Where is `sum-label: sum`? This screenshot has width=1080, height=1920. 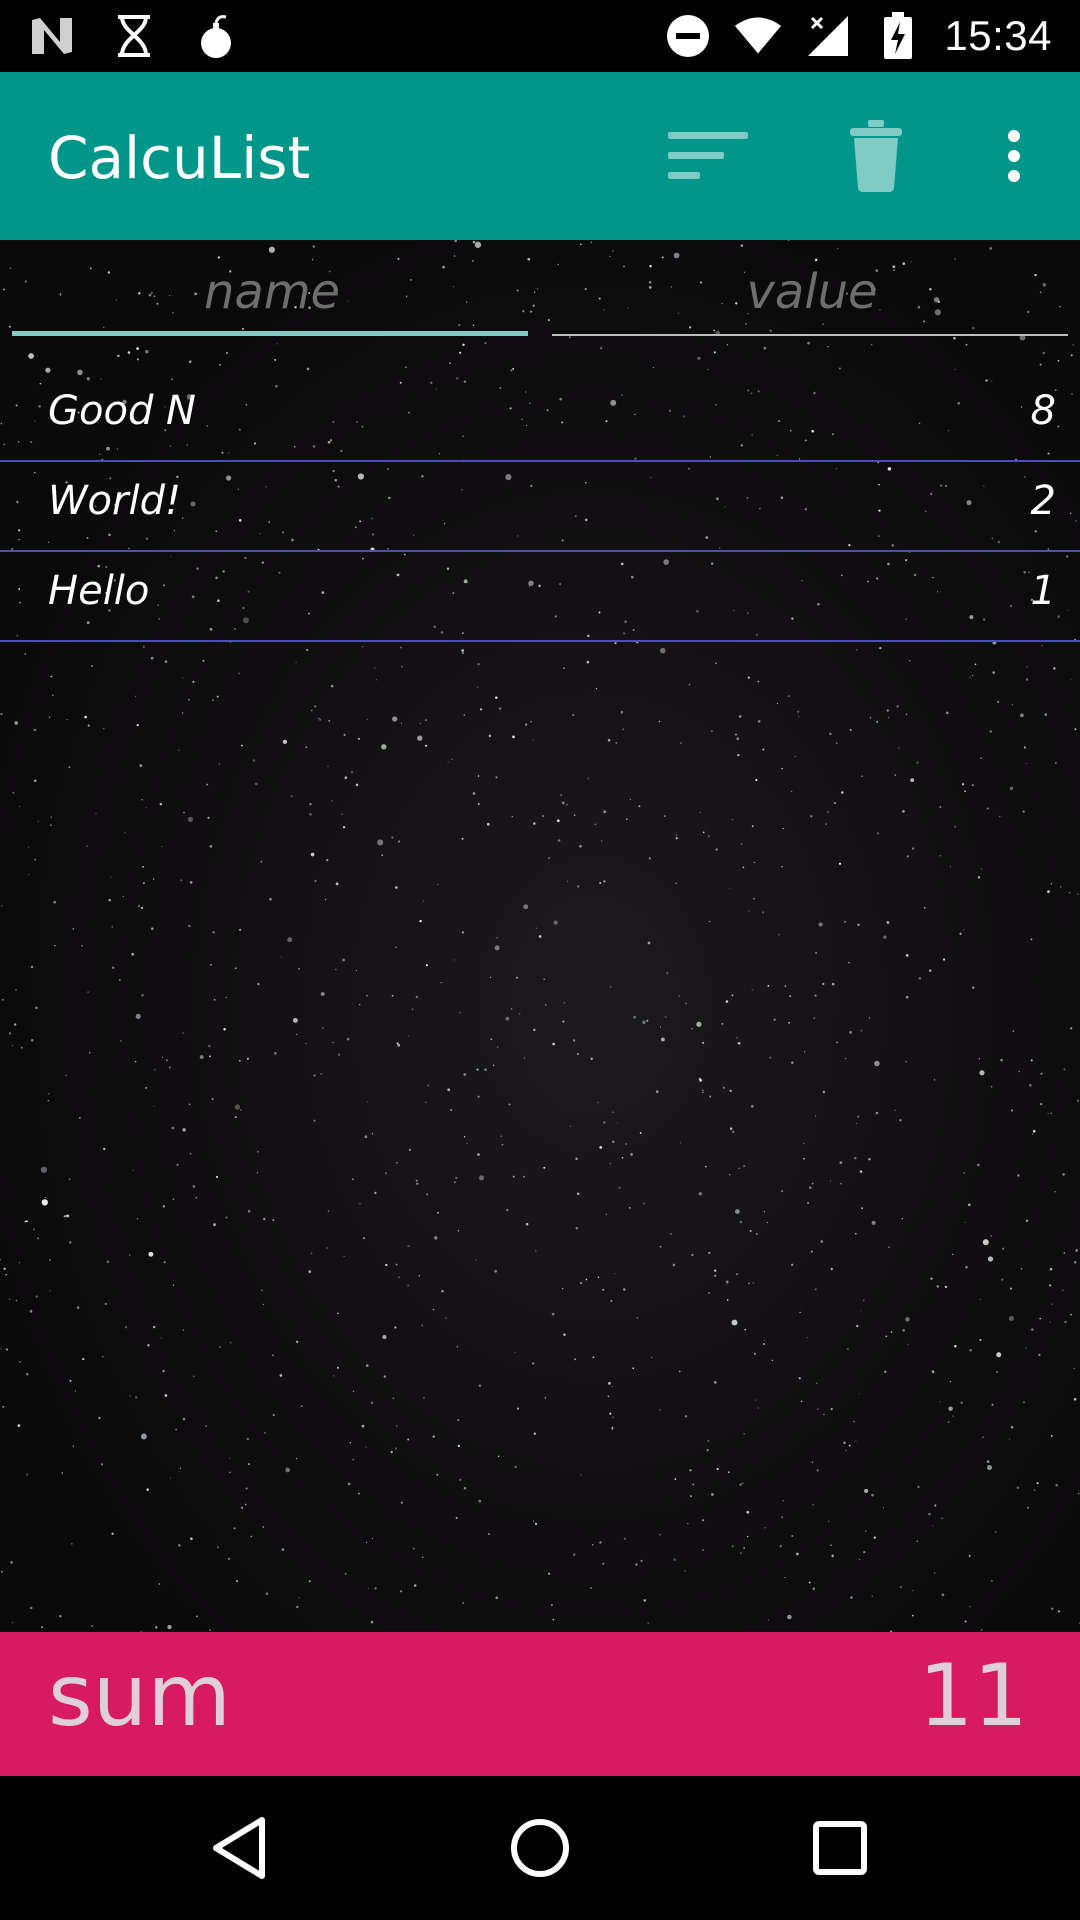 sum-label: sum is located at coordinates (140, 1696).